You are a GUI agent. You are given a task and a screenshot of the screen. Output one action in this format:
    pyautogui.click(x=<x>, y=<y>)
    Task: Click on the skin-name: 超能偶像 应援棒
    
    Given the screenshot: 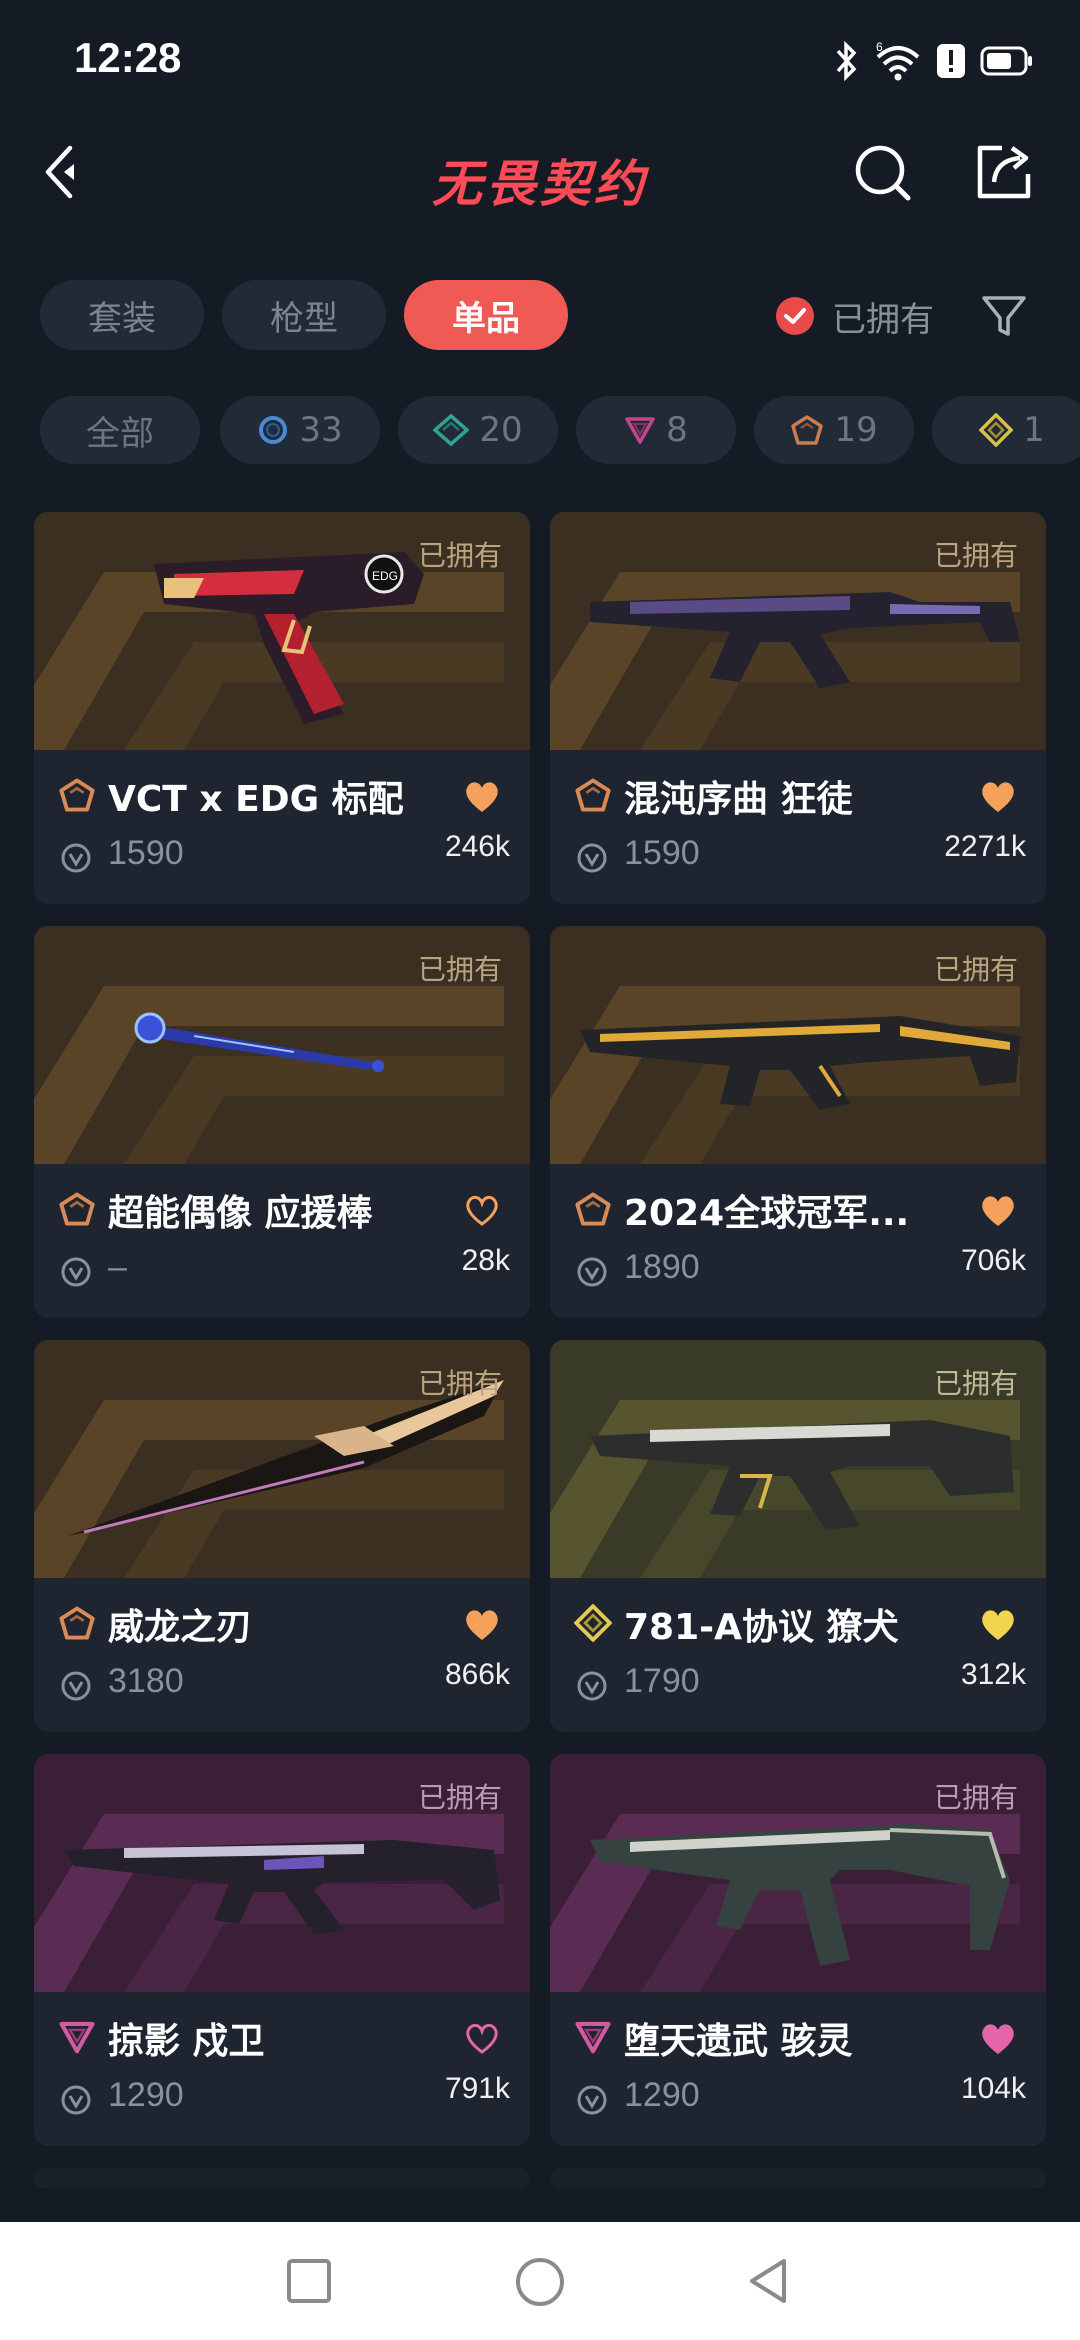 What is the action you would take?
    pyautogui.click(x=240, y=1213)
    